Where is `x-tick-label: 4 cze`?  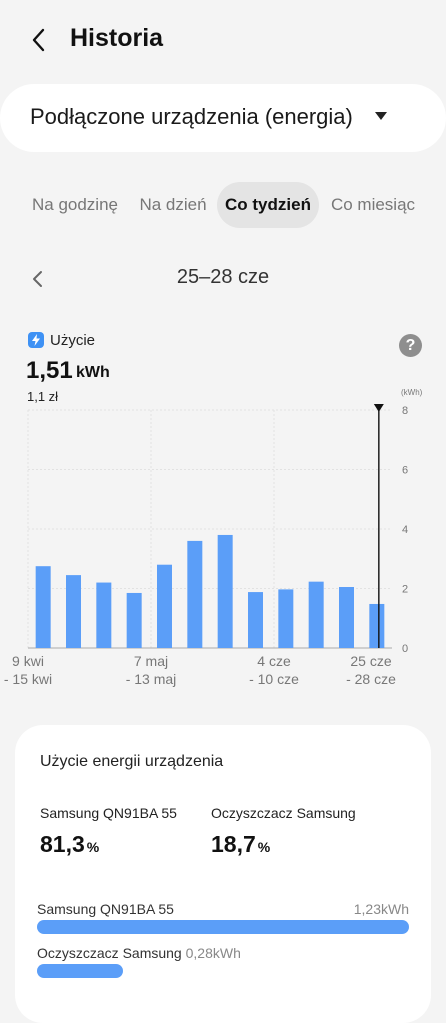
x-tick-label: 4 cze is located at coordinates (274, 661).